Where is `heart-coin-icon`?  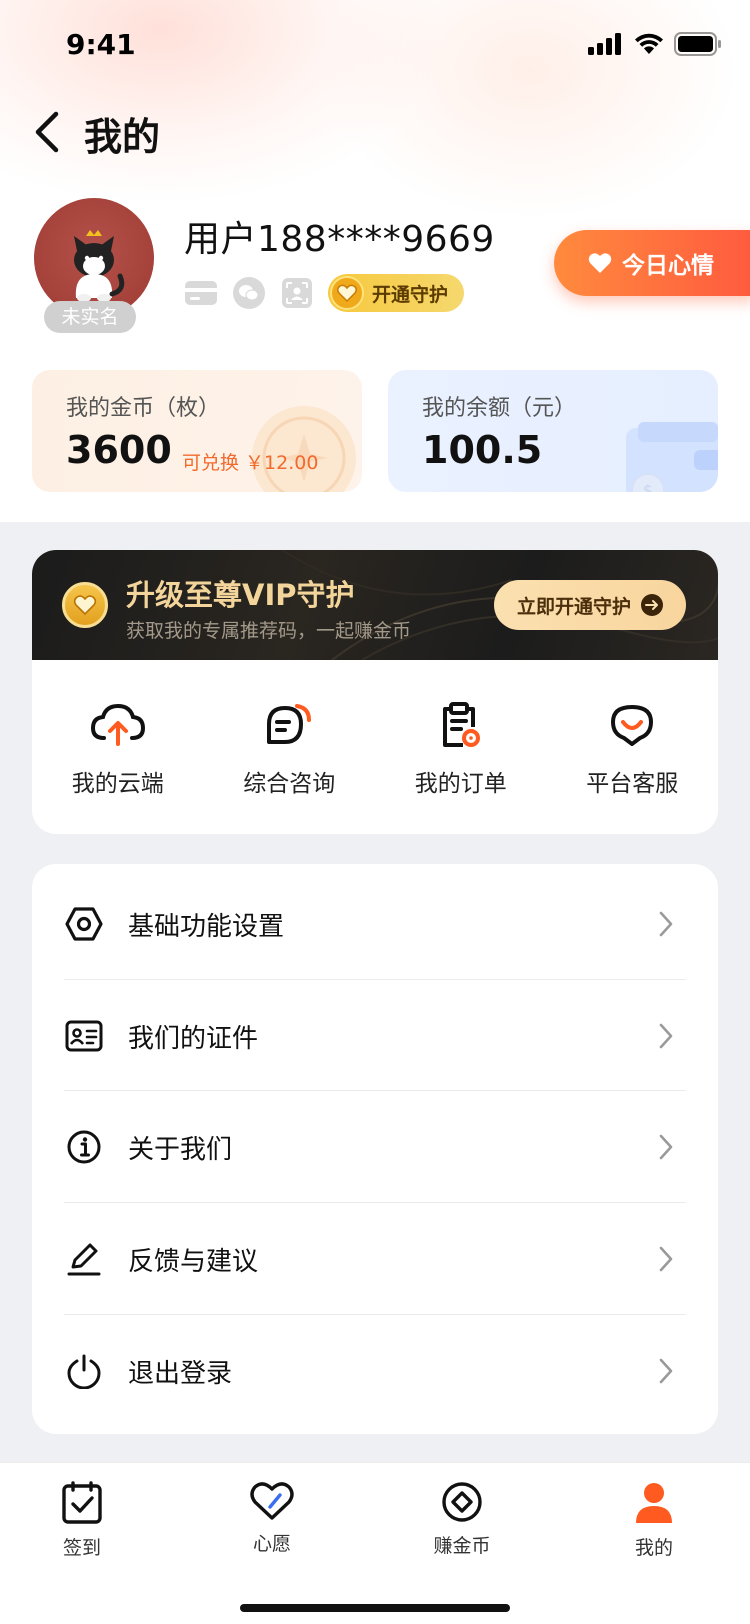
heart-coin-icon is located at coordinates (347, 293).